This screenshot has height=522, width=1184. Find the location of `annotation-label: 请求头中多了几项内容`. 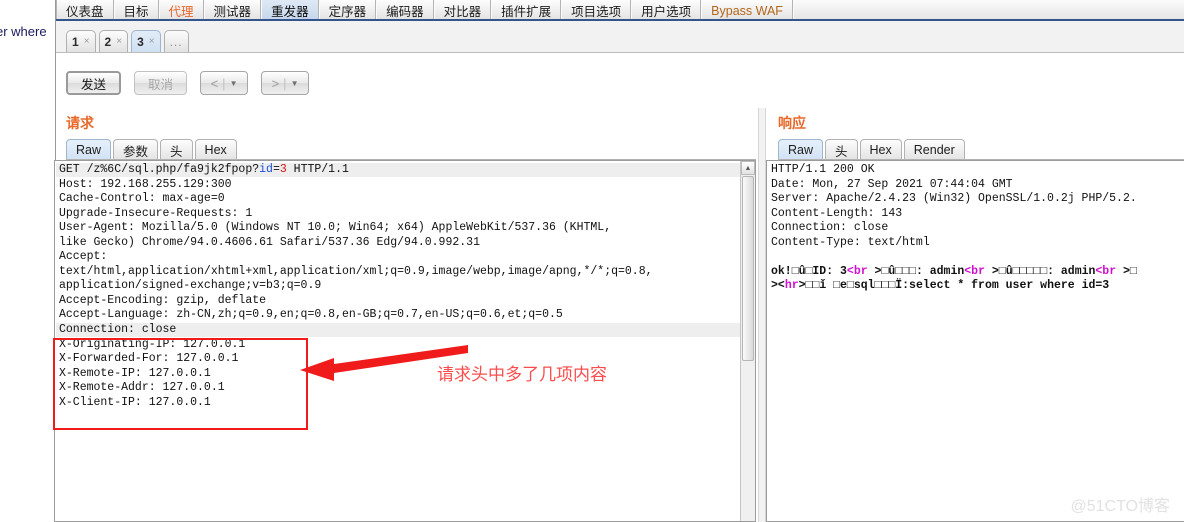

annotation-label: 请求头中多了几项内容 is located at coordinates (522, 374).